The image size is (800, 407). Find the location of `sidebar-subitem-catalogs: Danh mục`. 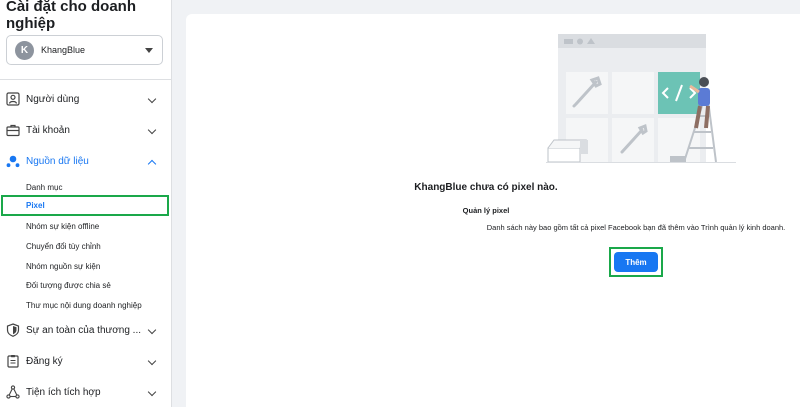

sidebar-subitem-catalogs: Danh mục is located at coordinates (44, 187).